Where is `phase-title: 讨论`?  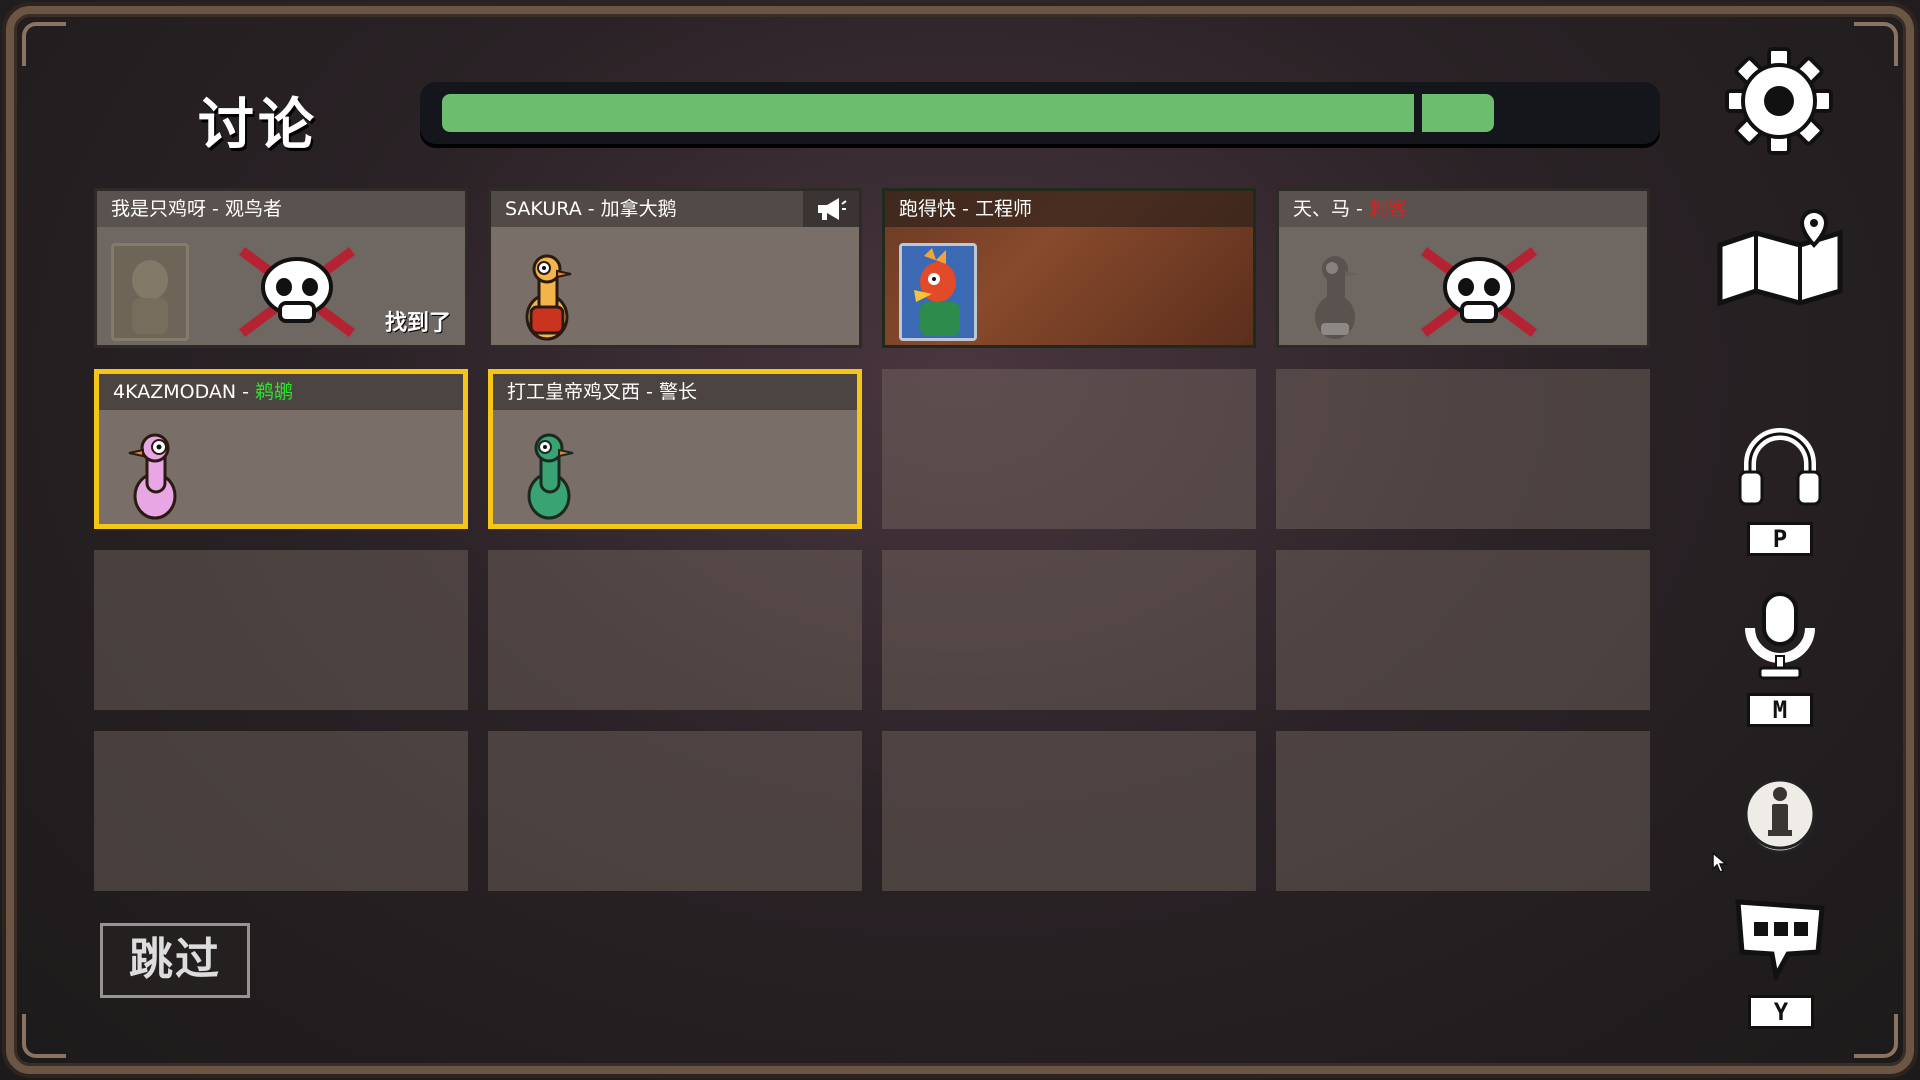
phase-title: 讨论 is located at coordinates (258, 125).